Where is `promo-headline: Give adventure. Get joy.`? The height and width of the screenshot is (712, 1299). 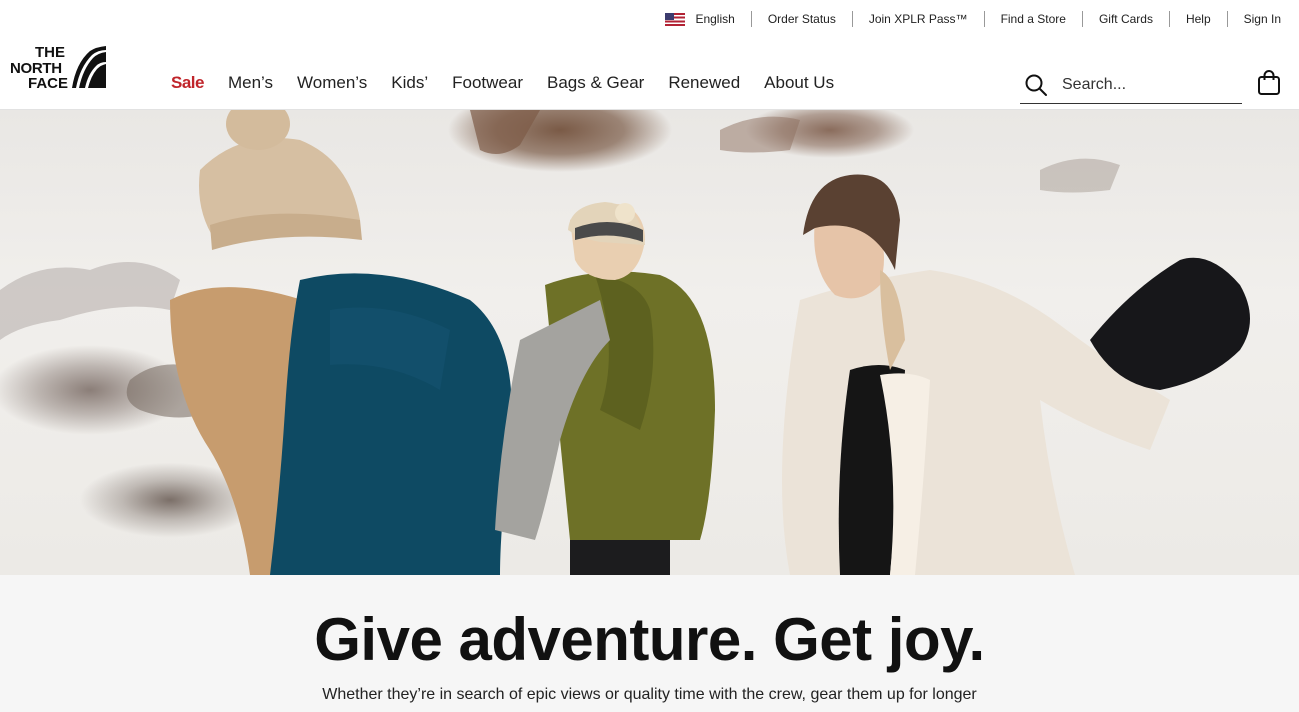 promo-headline: Give adventure. Get joy. is located at coordinates (649, 639).